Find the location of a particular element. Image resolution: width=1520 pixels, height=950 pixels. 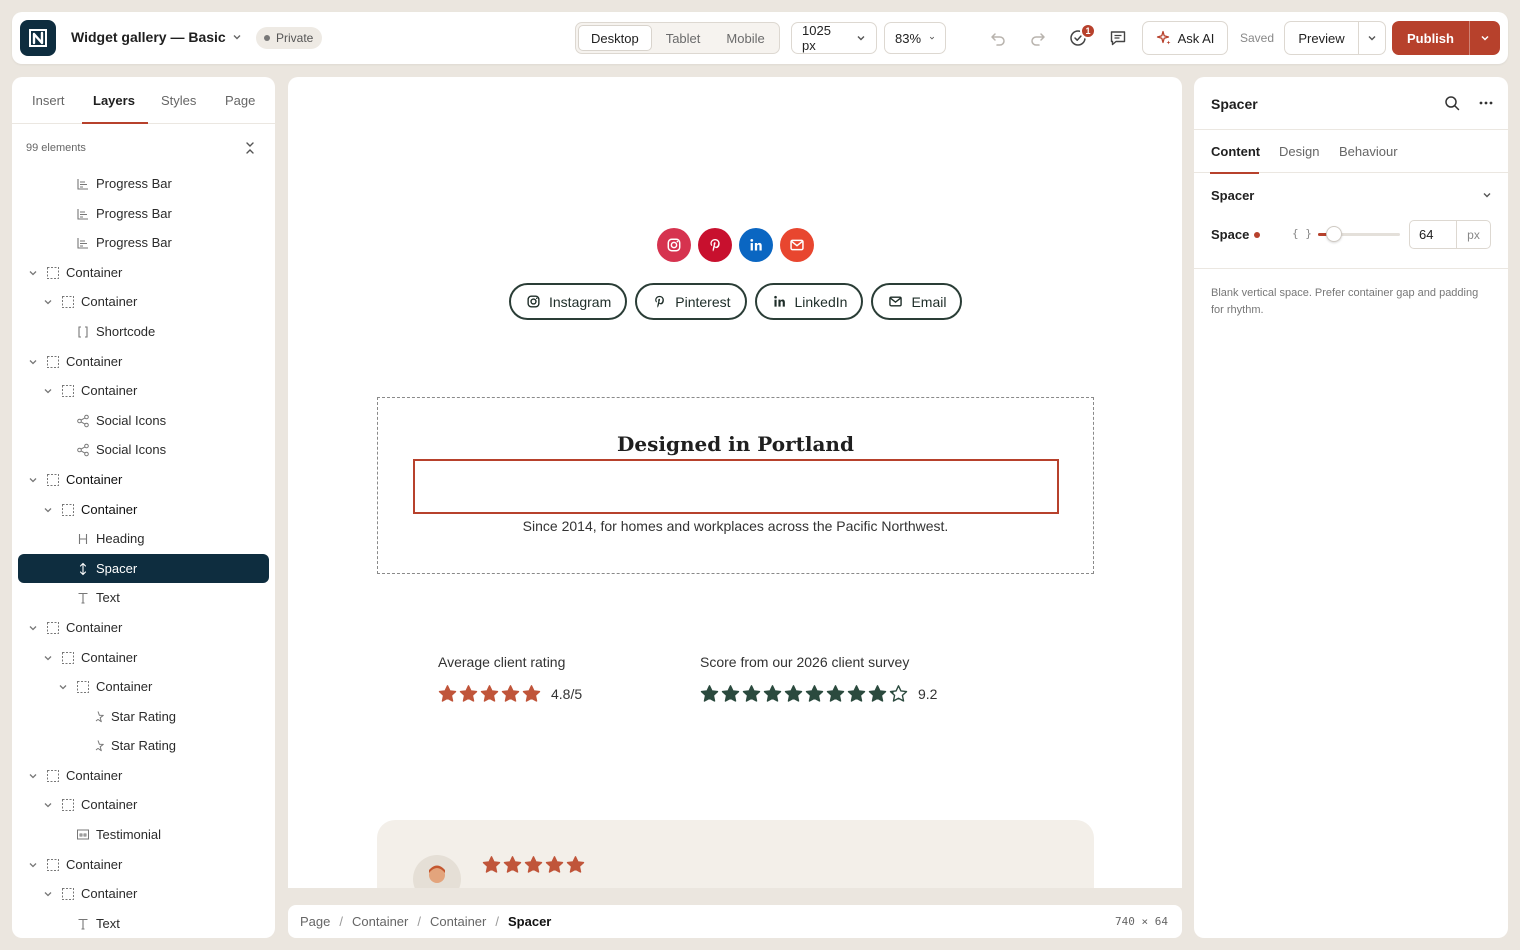

tab-styles: Styles is located at coordinates (178, 100).